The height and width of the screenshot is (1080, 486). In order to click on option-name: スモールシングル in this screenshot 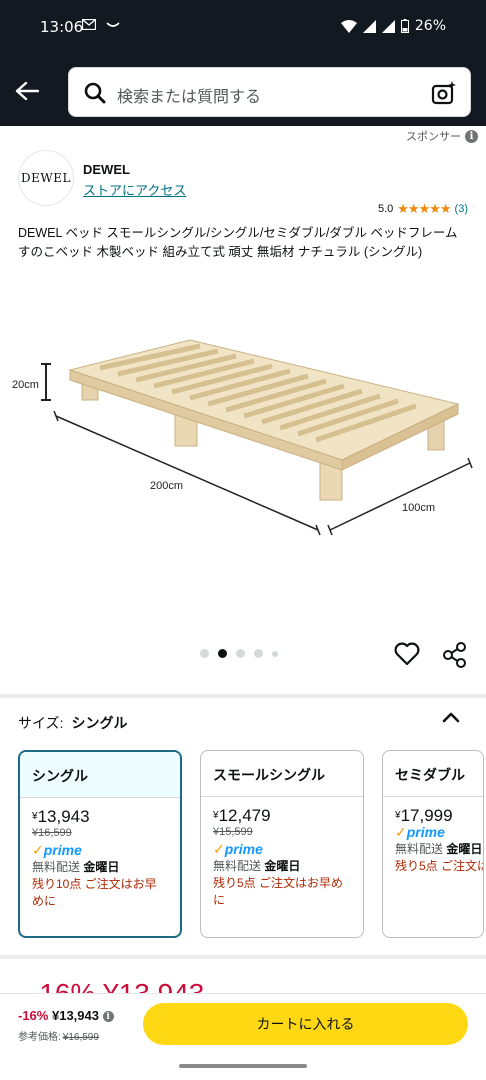, I will do `click(282, 774)`.